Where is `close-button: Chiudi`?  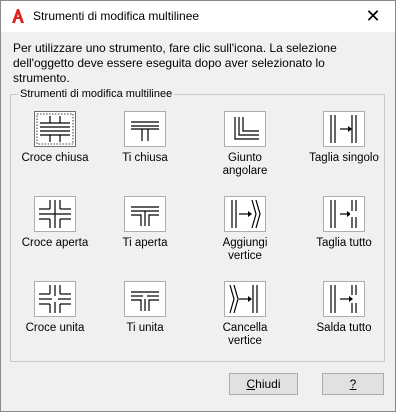
close-button: Chiudi is located at coordinates (263, 384).